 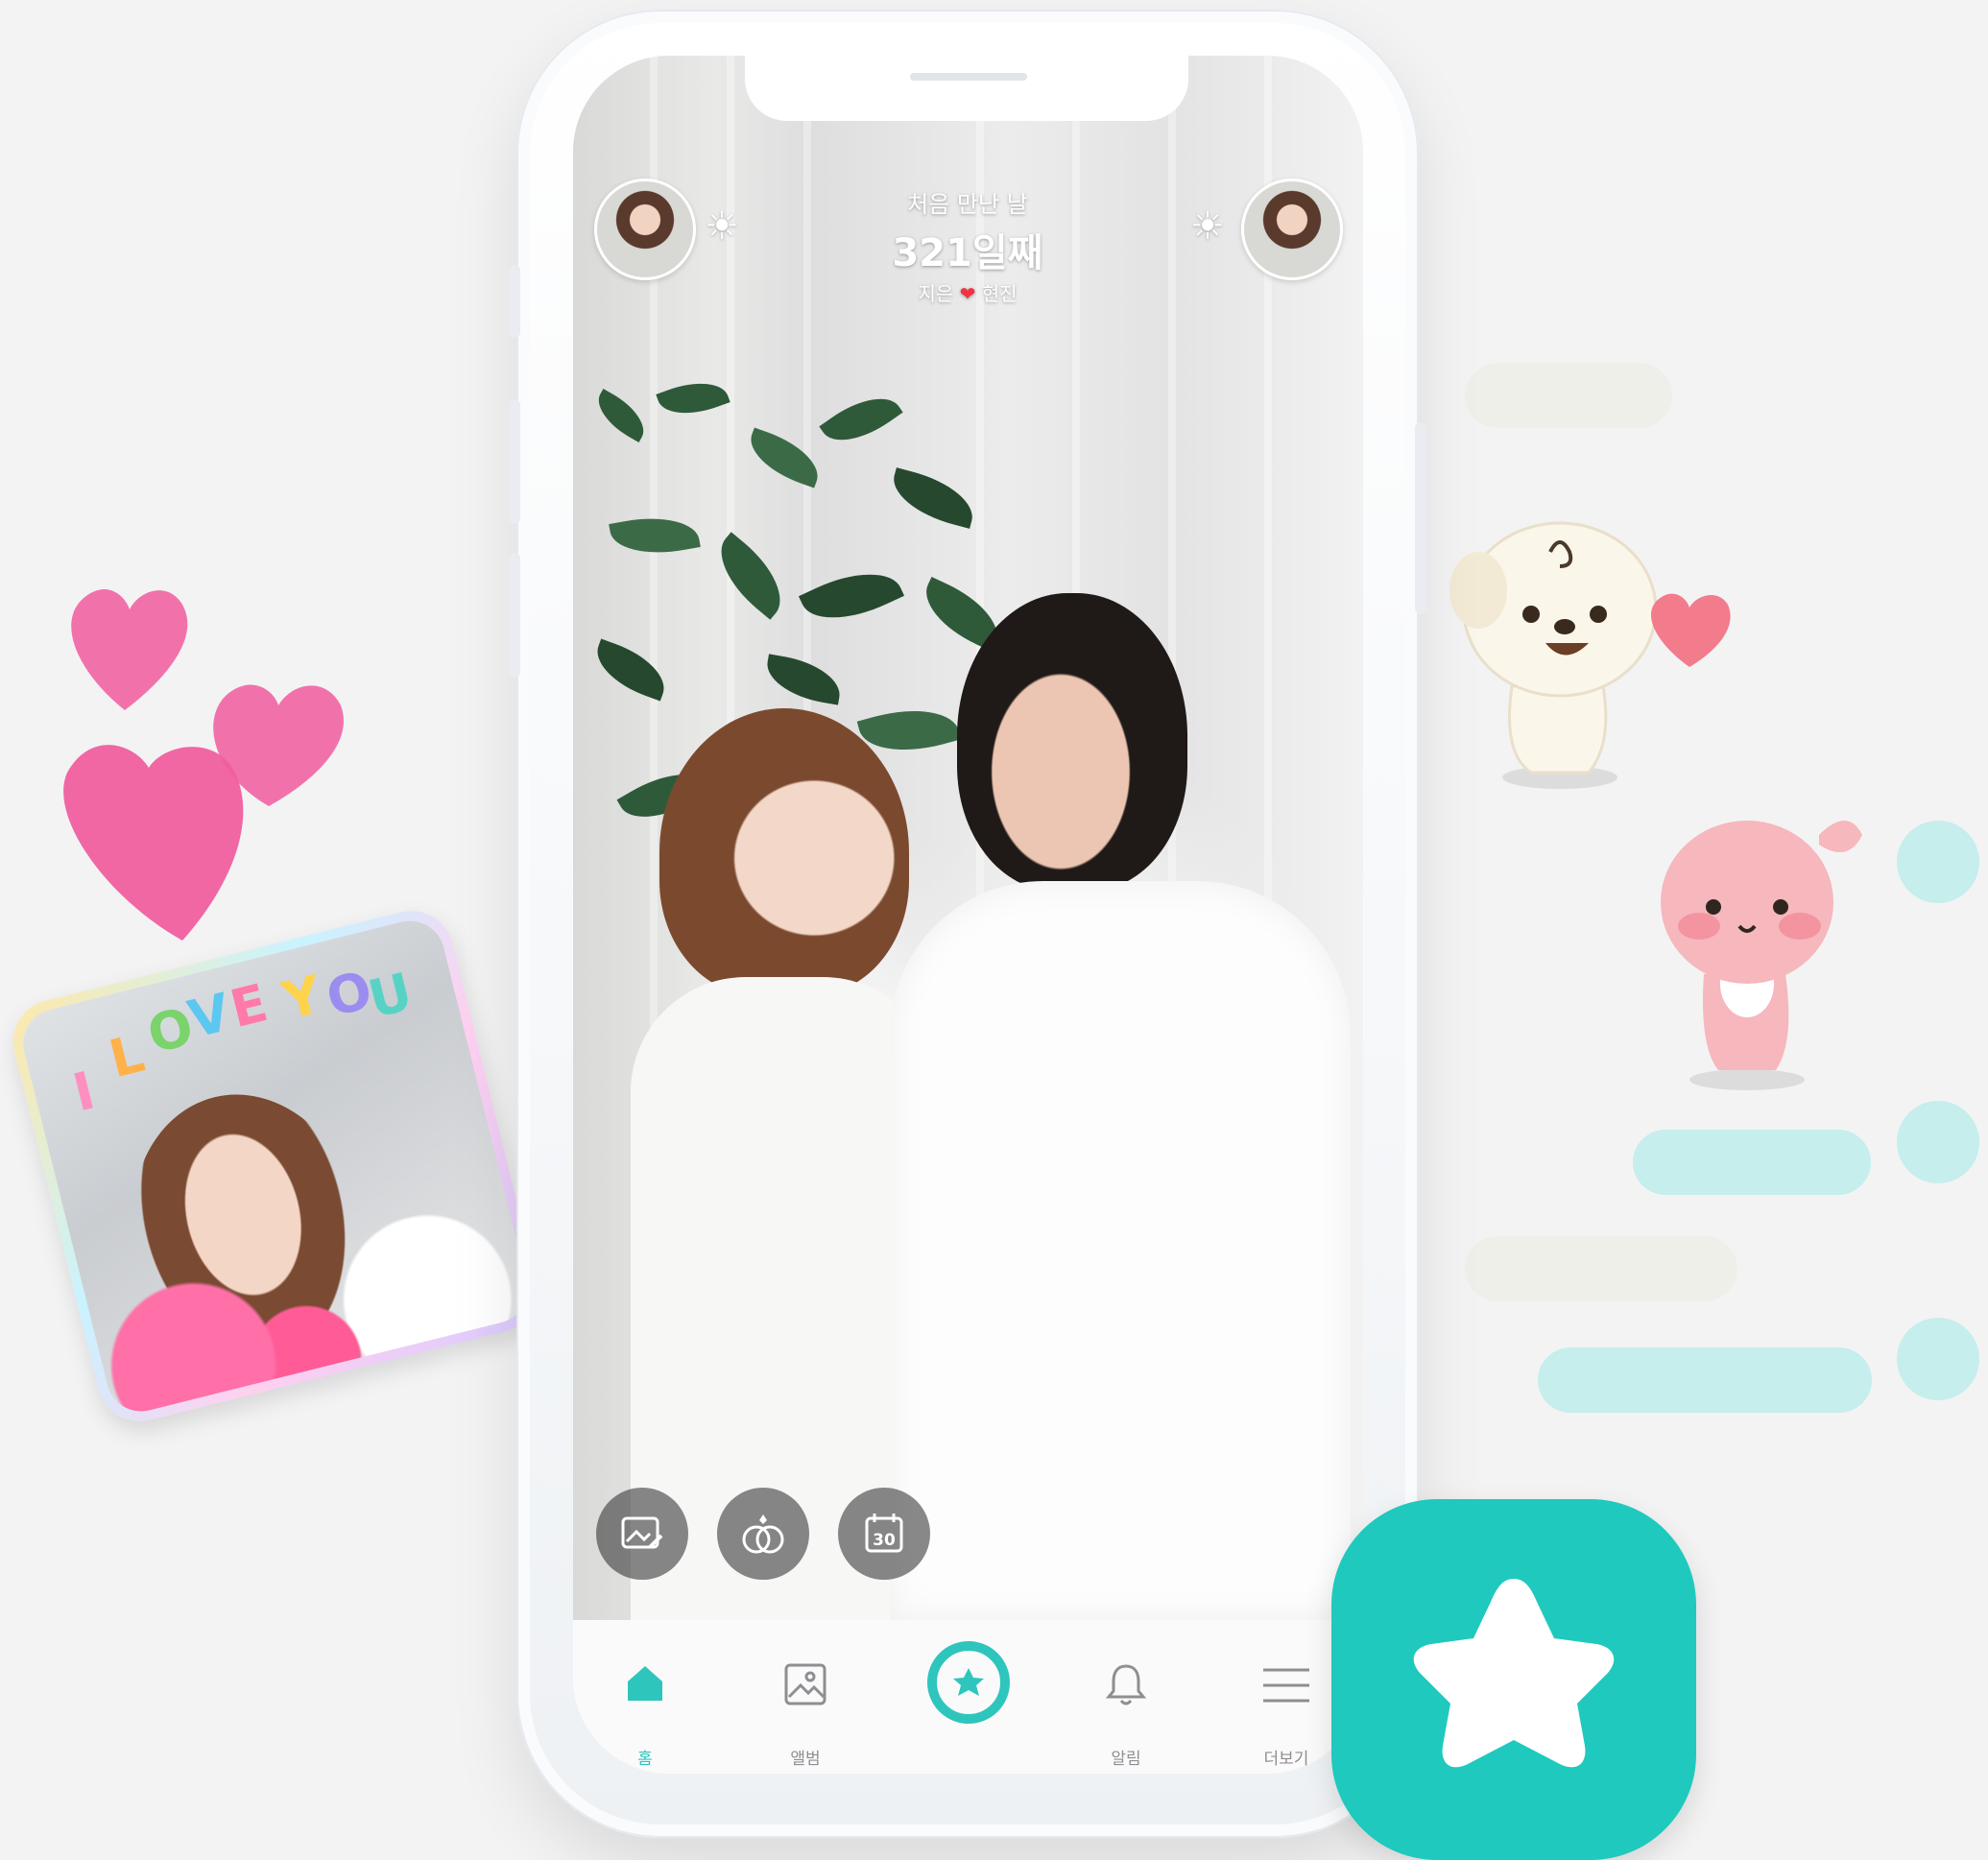 What do you see at coordinates (1292, 229) in the screenshot?
I see `avatar-right` at bounding box center [1292, 229].